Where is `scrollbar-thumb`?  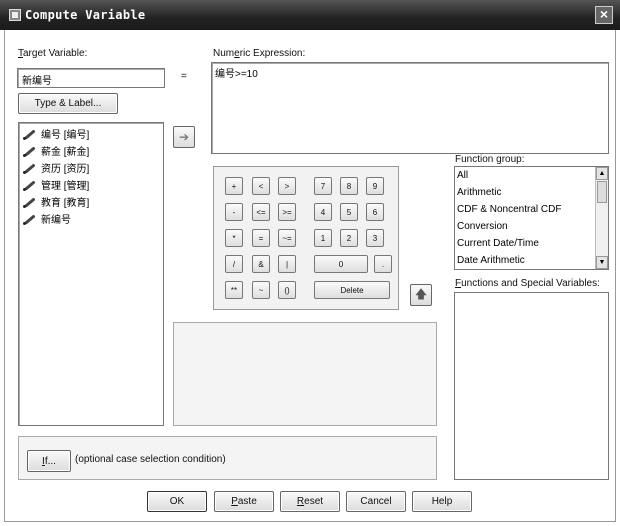
scrollbar-thumb is located at coordinates (602, 192).